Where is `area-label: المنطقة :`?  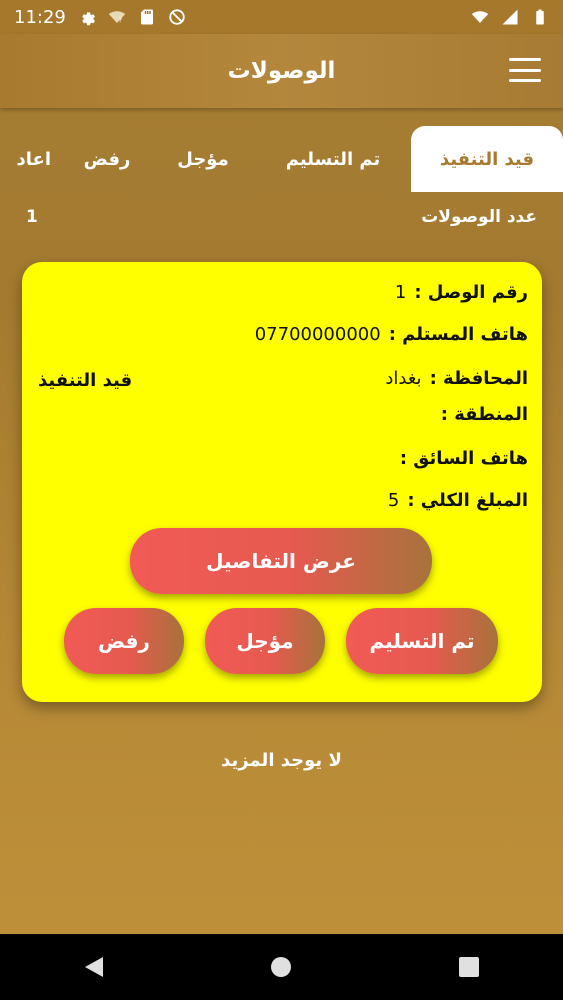
area-label: المنطقة : is located at coordinates (484, 414).